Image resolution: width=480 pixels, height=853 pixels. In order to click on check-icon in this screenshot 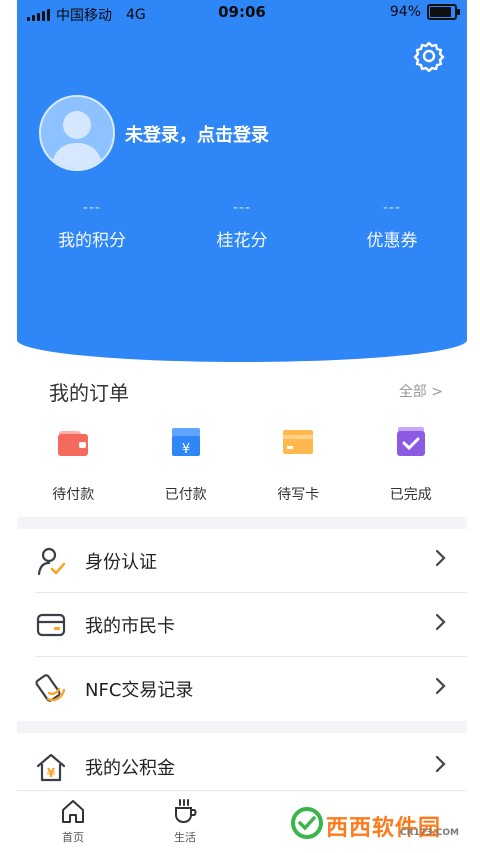, I will do `click(410, 441)`.